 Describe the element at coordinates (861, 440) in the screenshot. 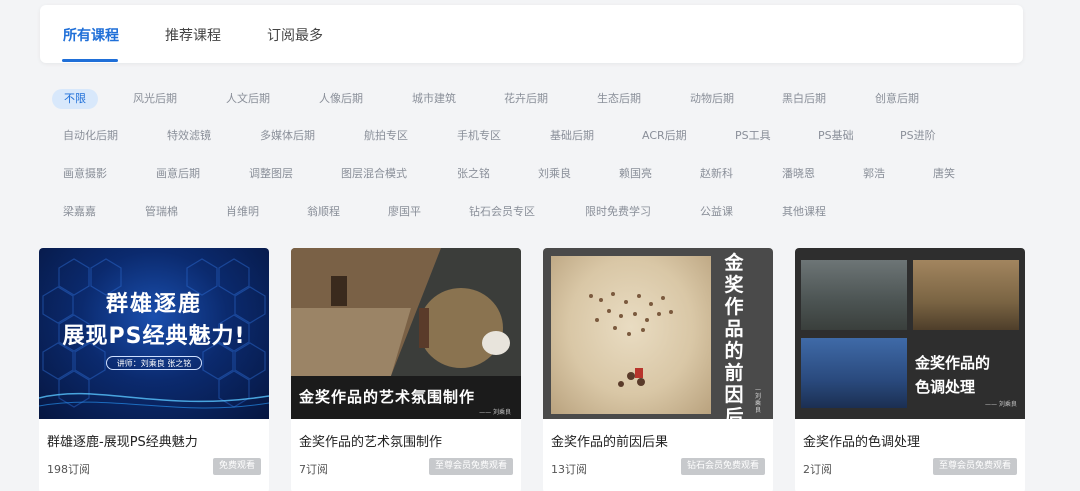

I see `course-title: 金奖作品的色调处理` at that location.